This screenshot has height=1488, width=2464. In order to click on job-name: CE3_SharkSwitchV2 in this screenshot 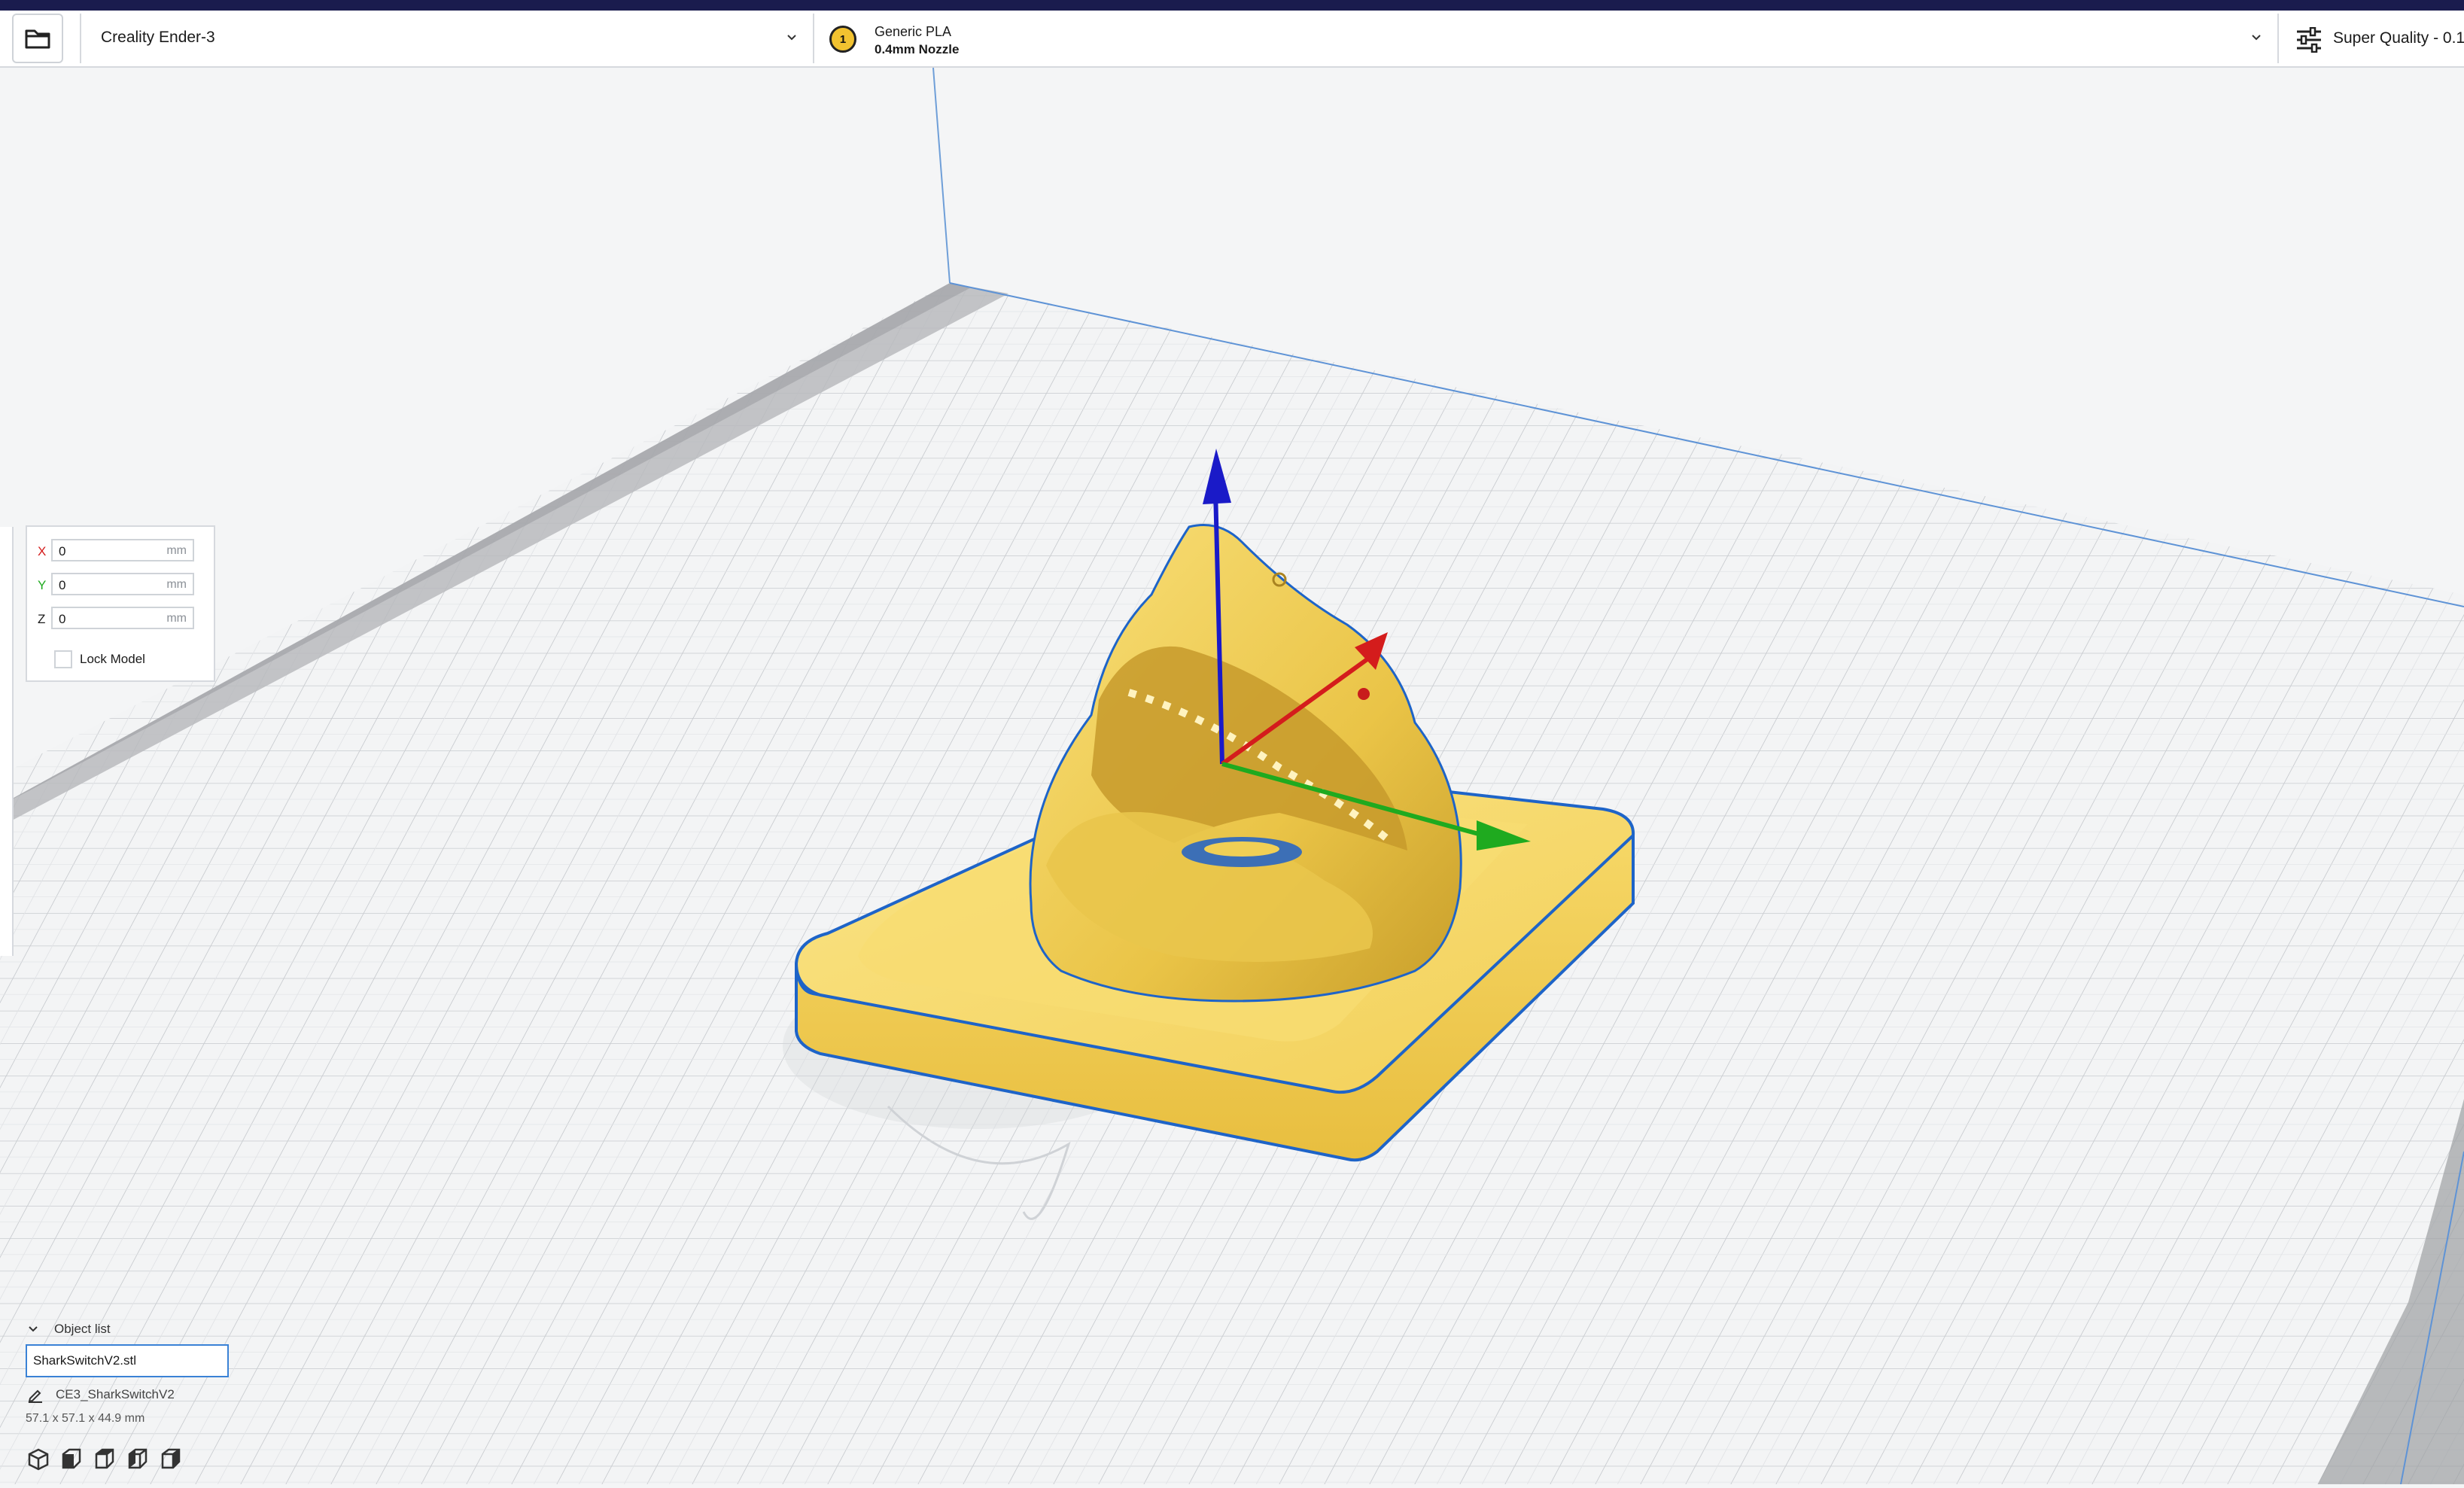, I will do `click(115, 1394)`.